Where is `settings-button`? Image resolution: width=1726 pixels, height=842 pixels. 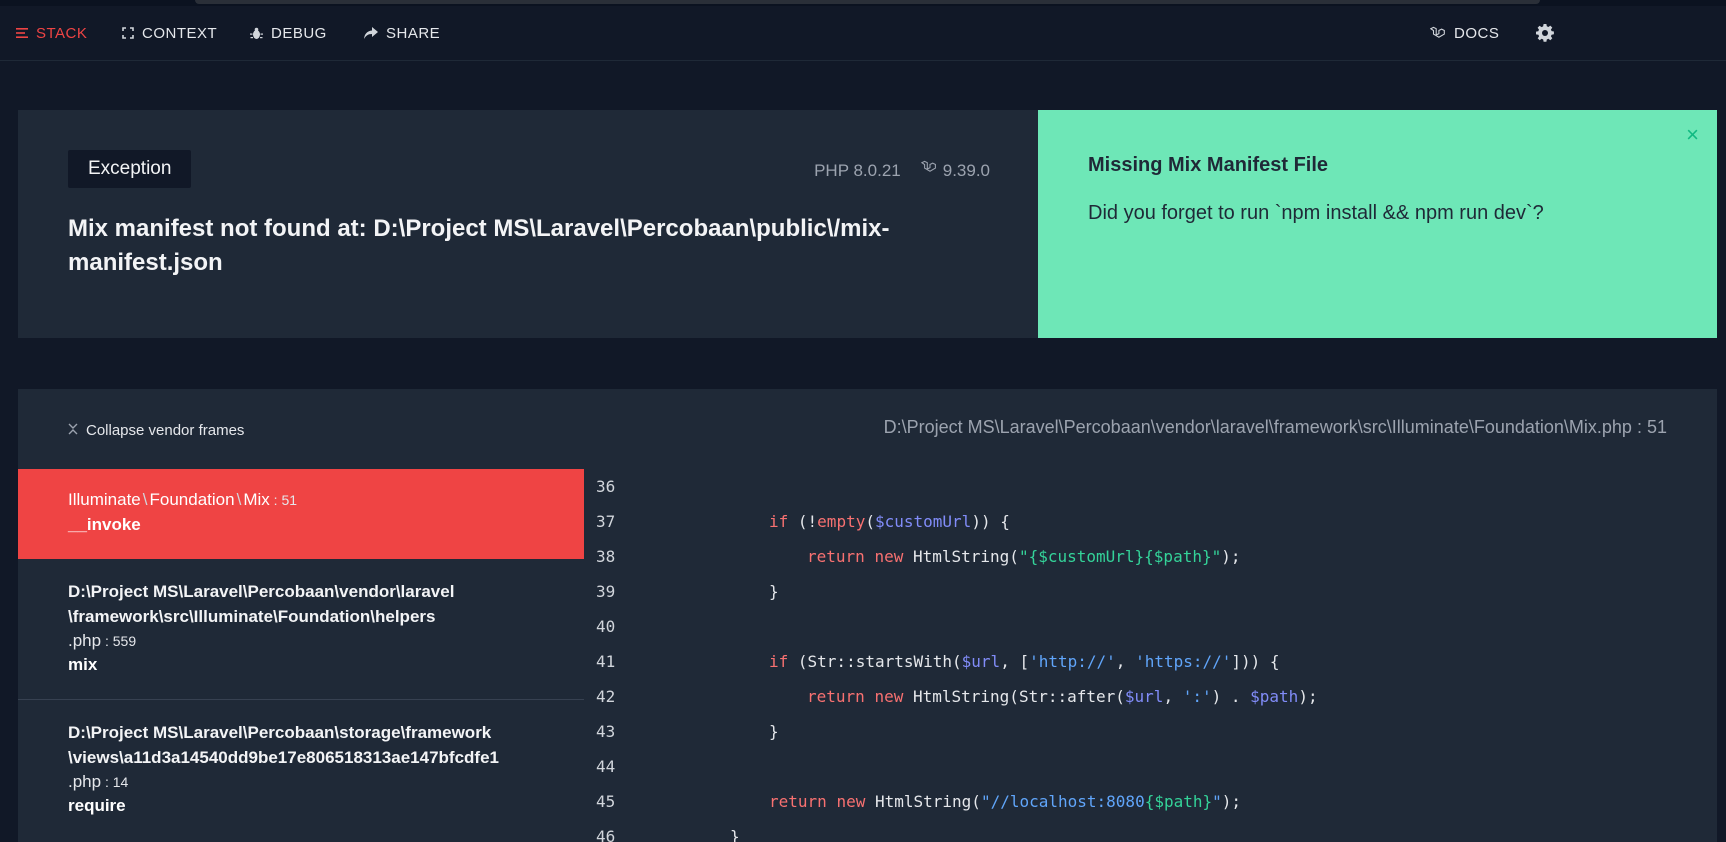 settings-button is located at coordinates (1545, 33).